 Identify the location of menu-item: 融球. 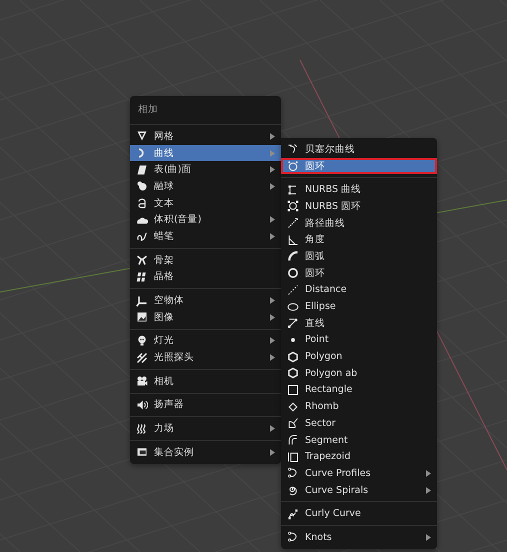
(205, 186).